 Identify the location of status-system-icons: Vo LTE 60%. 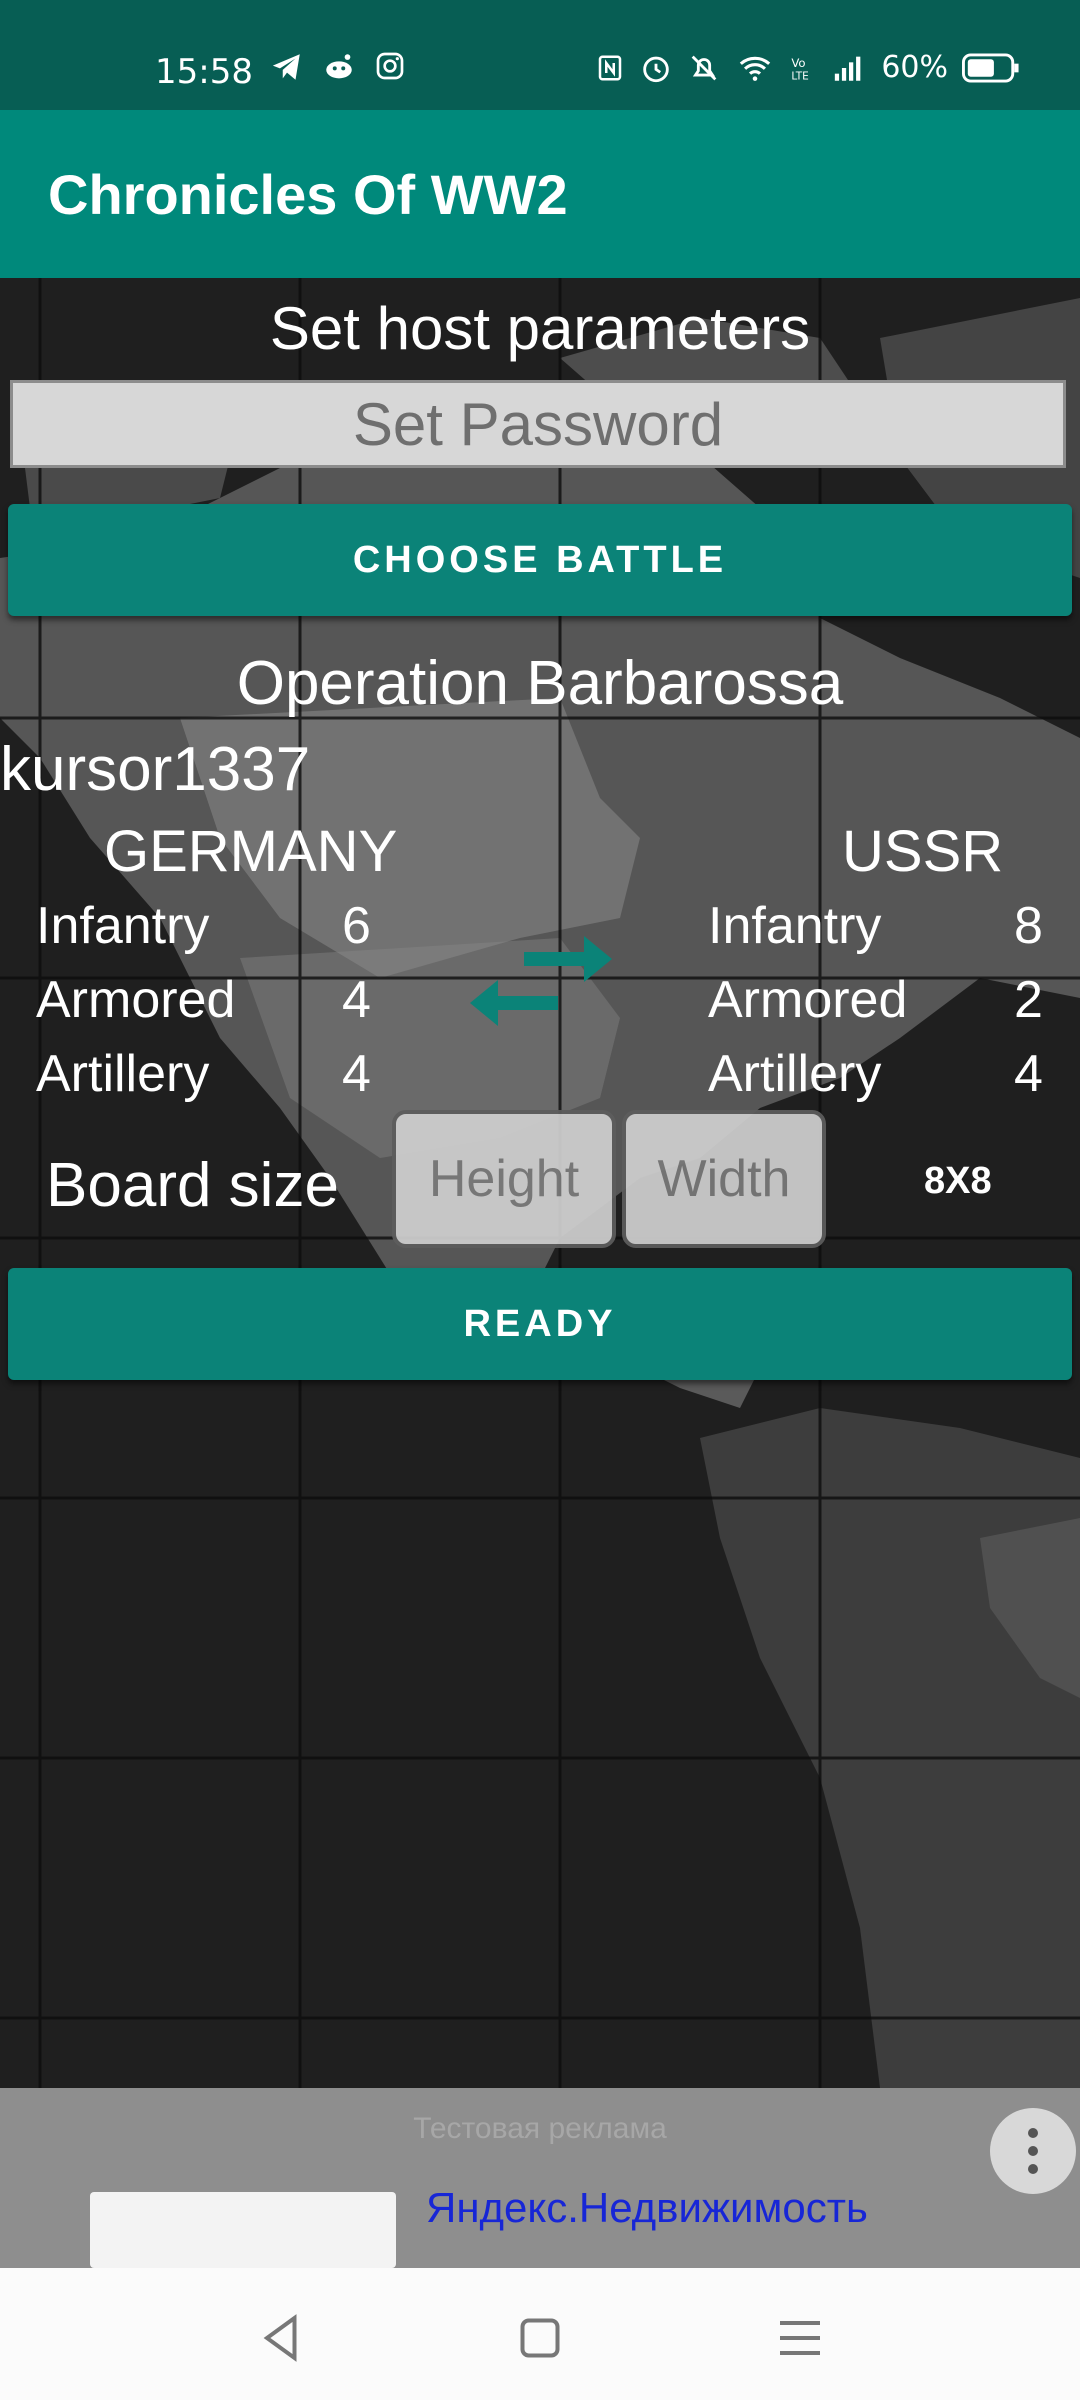
(807, 67).